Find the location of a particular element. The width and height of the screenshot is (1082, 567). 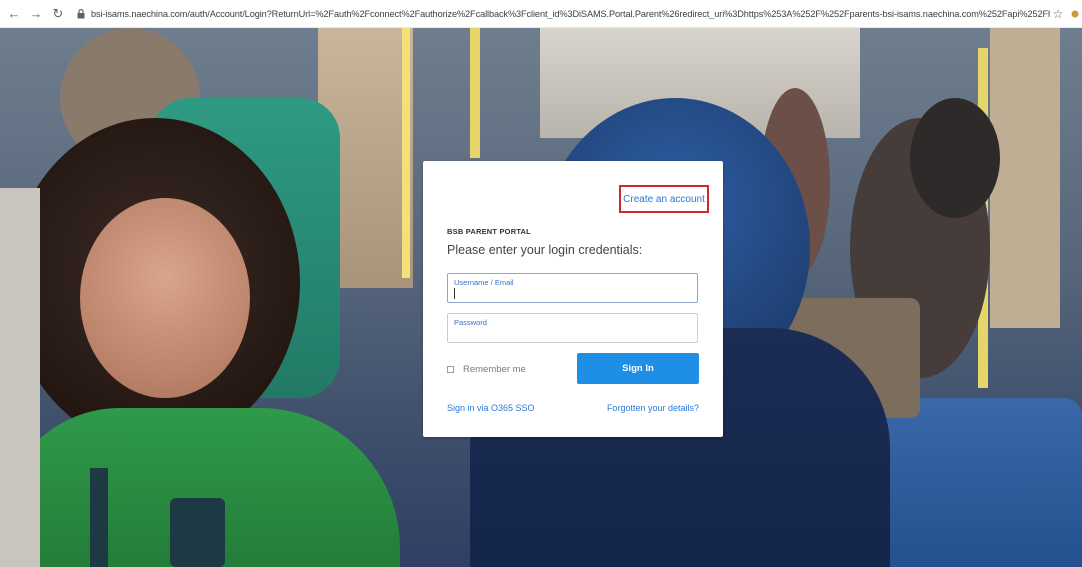

username-input is located at coordinates (572, 293).